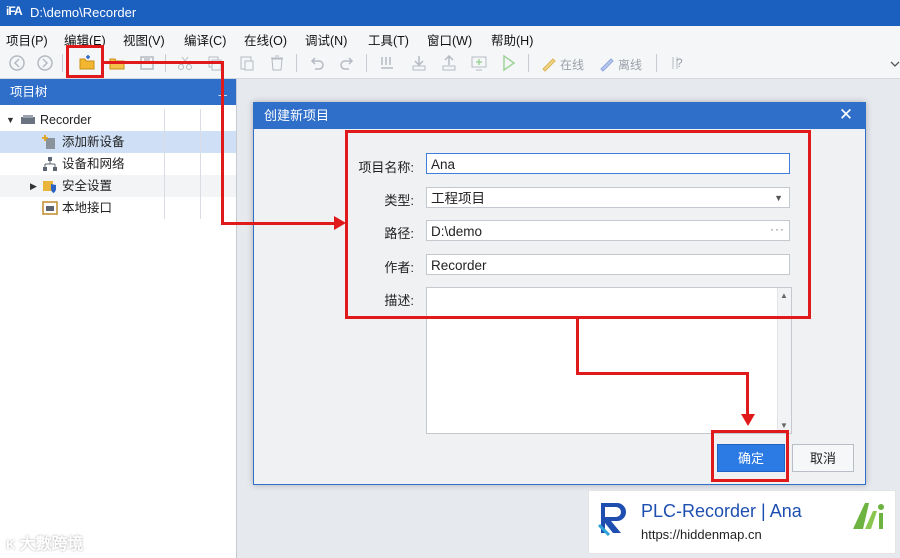 This screenshot has width=900, height=558. What do you see at coordinates (297, 115) in the screenshot?
I see `dialog-title: 创建新项目` at bounding box center [297, 115].